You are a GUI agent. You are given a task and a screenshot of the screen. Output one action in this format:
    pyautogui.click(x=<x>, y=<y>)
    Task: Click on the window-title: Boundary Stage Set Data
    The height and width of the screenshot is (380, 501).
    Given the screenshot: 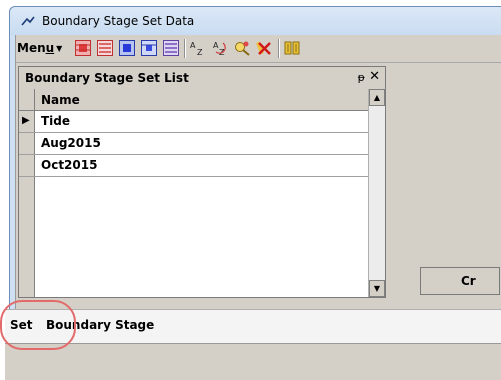 What is the action you would take?
    pyautogui.click(x=118, y=21)
    